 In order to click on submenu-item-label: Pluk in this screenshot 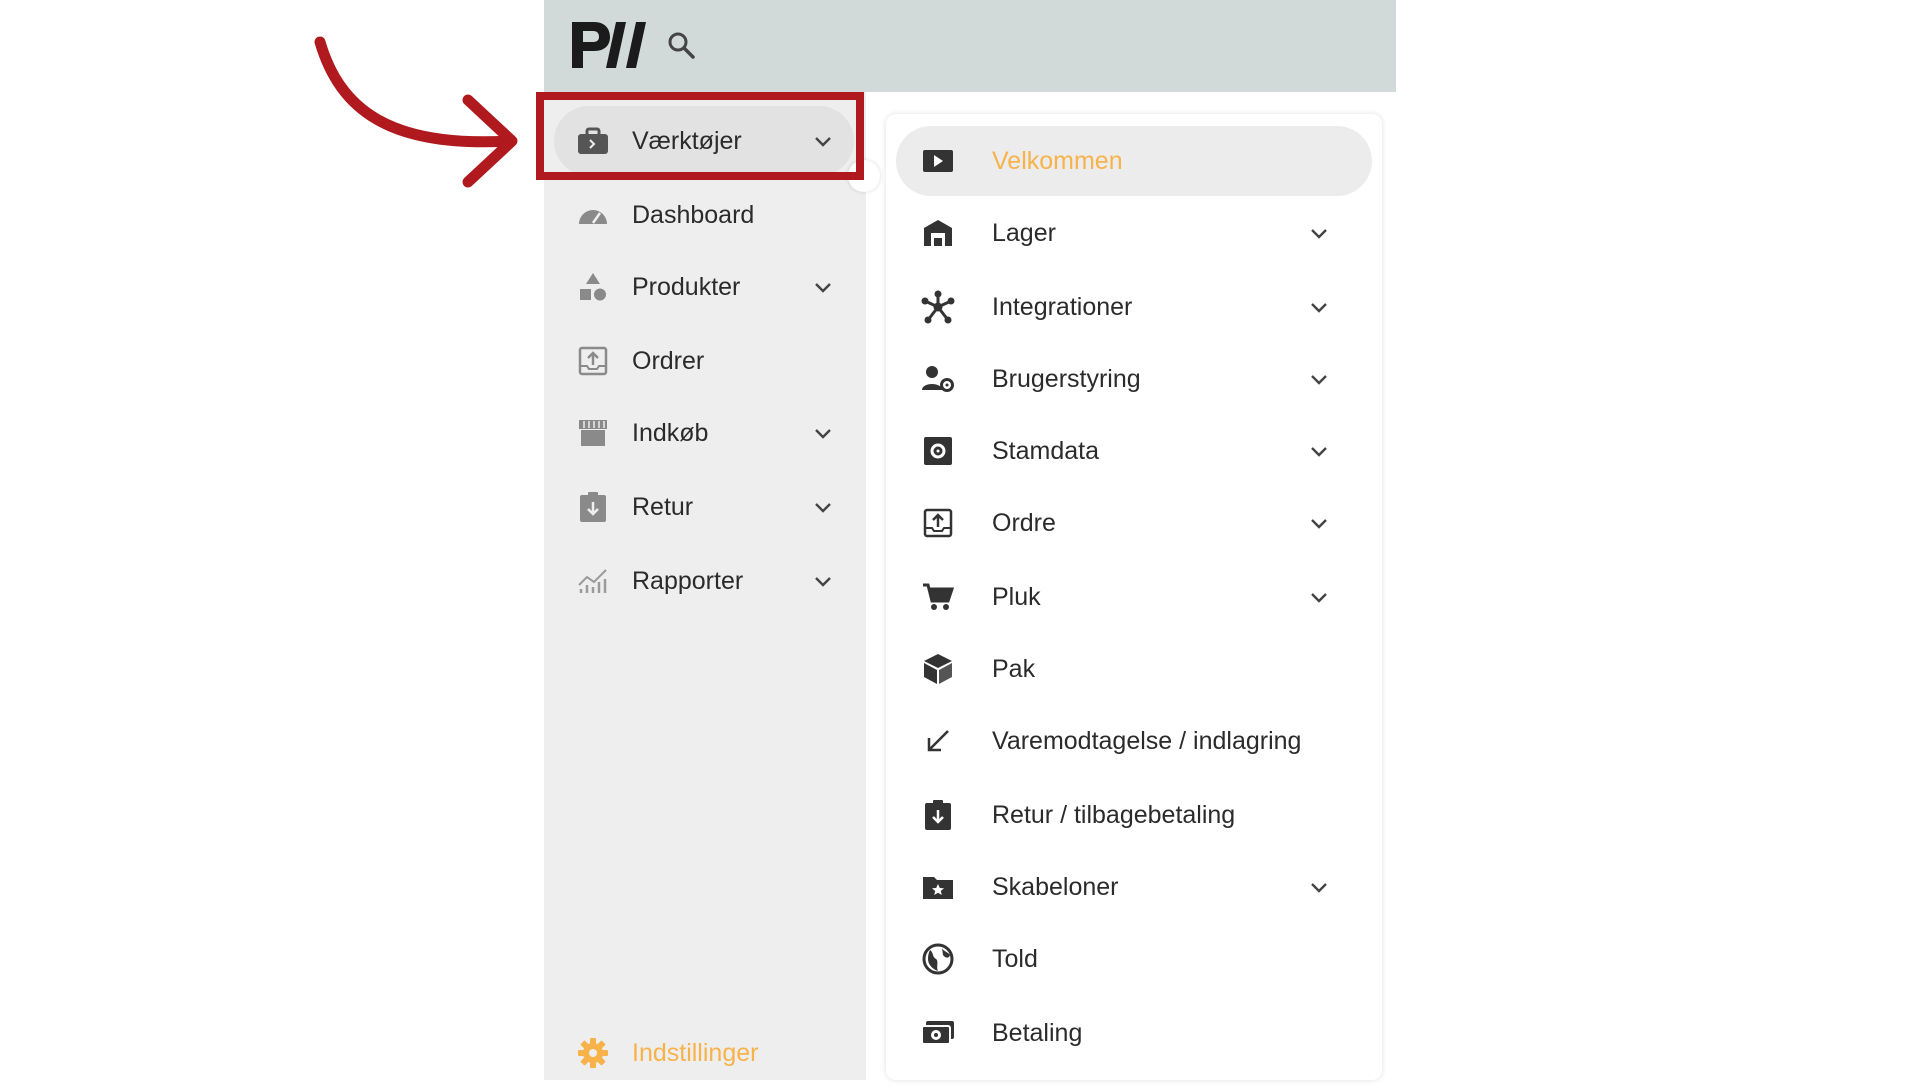, I will do `click(1016, 596)`.